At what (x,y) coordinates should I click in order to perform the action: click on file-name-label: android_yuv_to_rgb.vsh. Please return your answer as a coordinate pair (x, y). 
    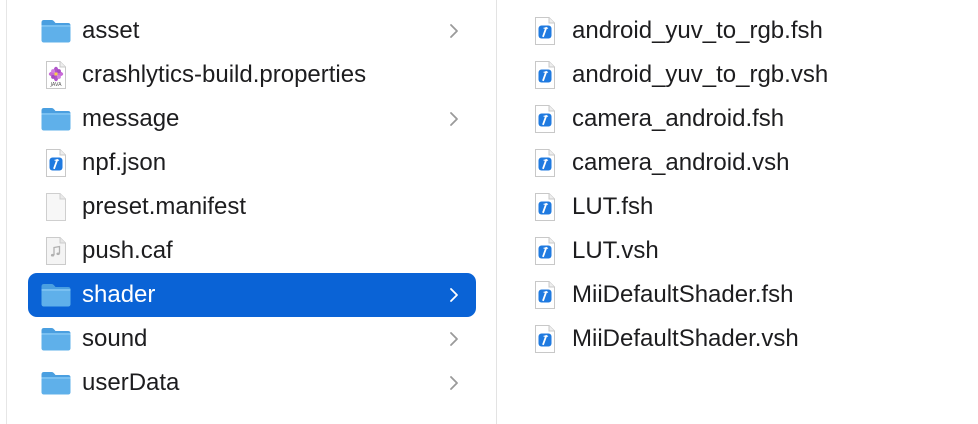
    Looking at the image, I should click on (700, 74).